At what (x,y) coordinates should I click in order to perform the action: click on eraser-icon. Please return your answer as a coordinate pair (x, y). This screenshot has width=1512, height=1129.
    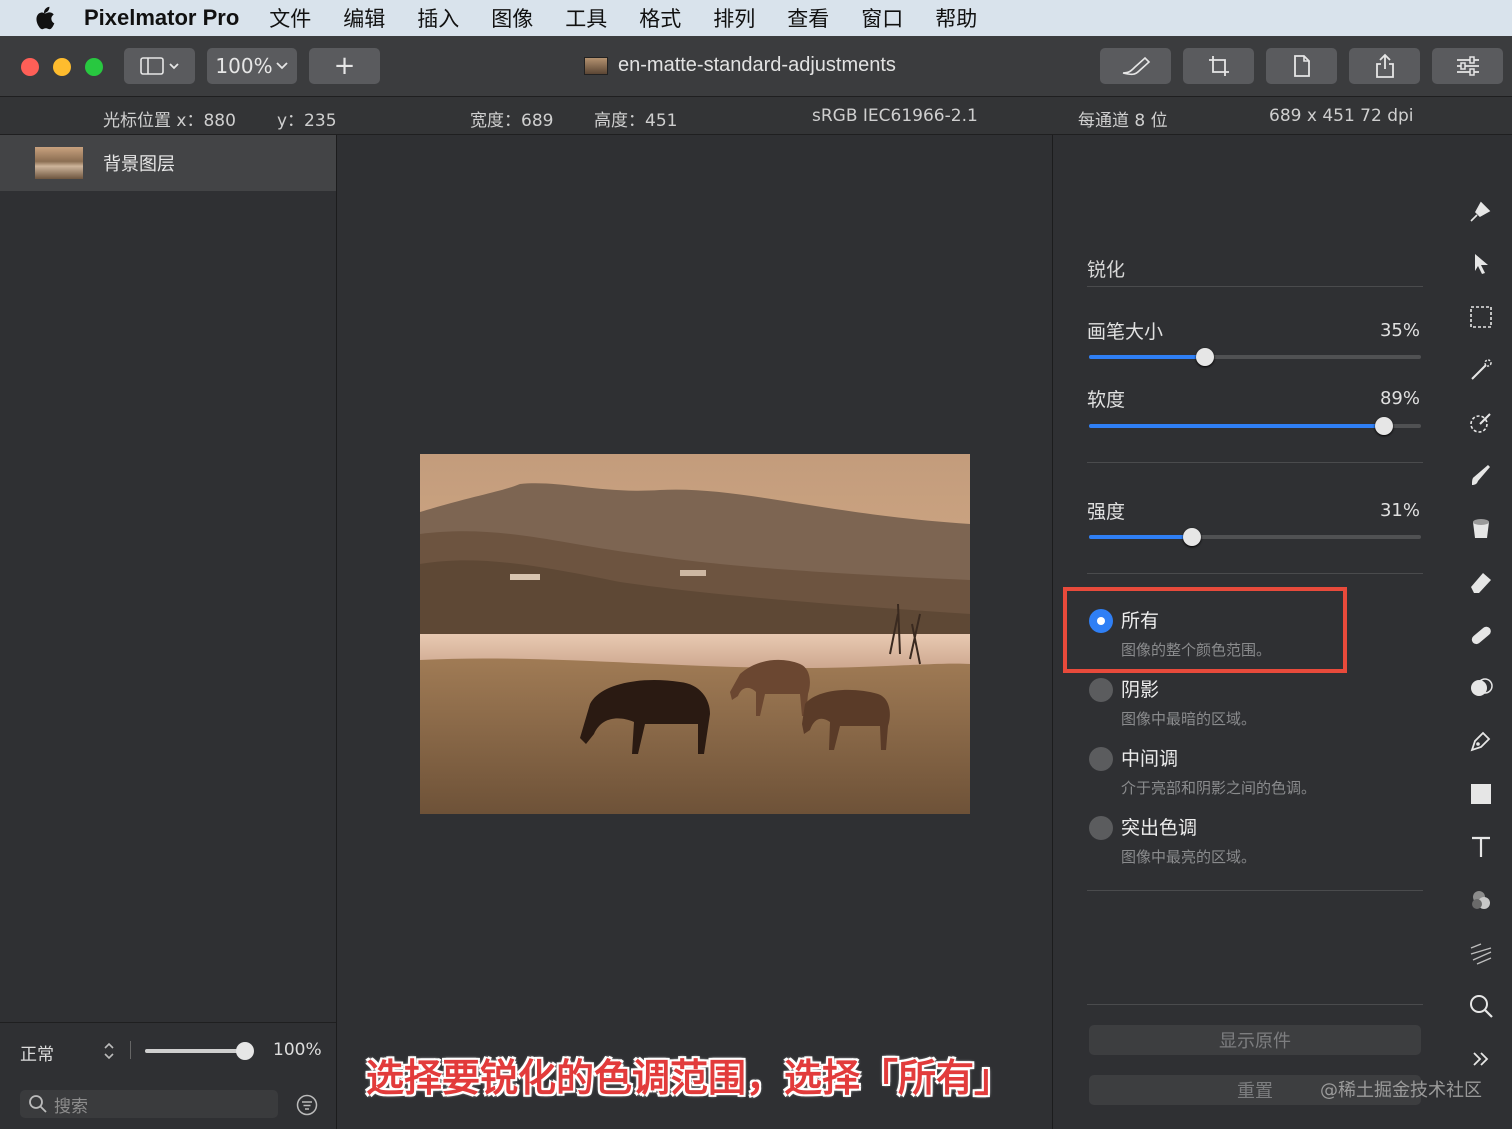
    Looking at the image, I should click on (1481, 583).